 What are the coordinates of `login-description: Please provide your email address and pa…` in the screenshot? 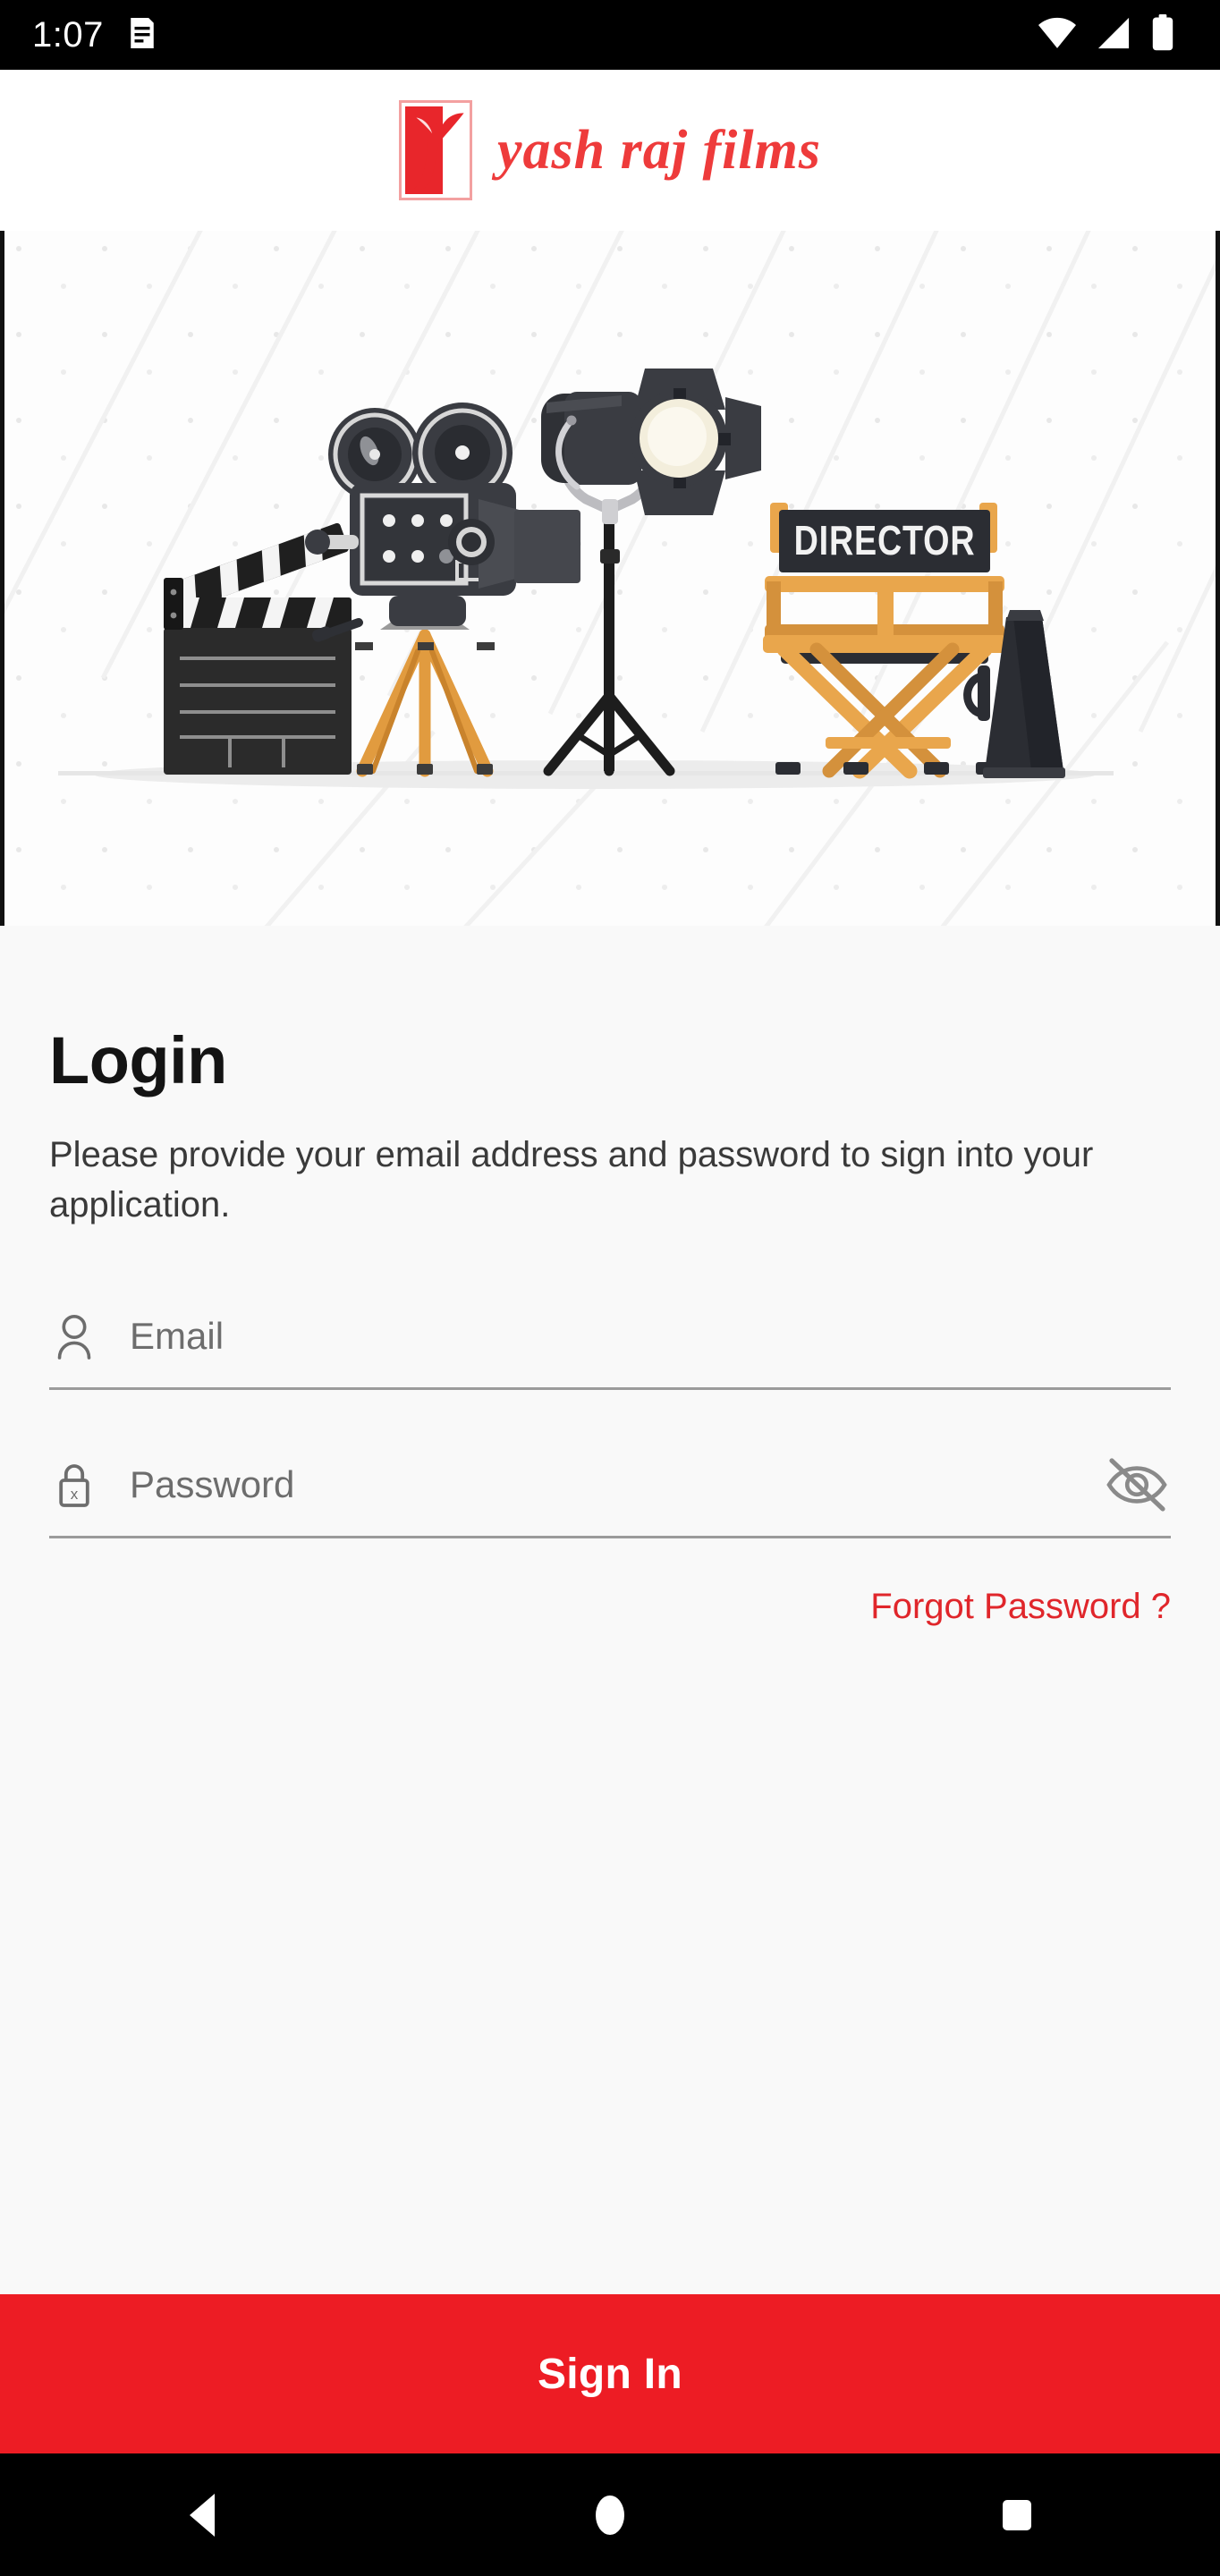 It's located at (571, 1179).